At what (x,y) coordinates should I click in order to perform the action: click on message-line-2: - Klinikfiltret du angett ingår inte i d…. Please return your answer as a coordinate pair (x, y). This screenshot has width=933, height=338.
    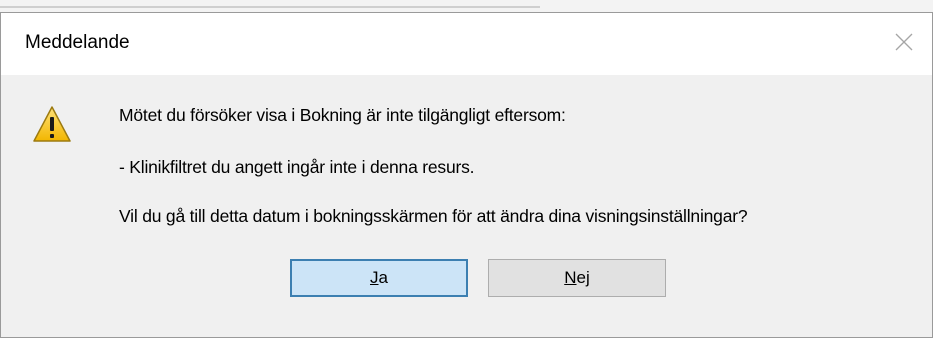
    Looking at the image, I should click on (297, 167).